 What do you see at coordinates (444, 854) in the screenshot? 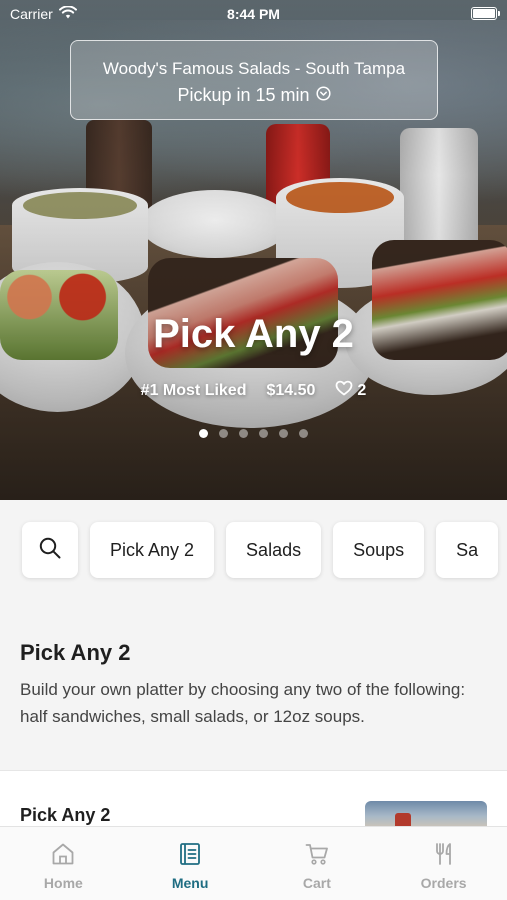
I see `fork-knife-icon` at bounding box center [444, 854].